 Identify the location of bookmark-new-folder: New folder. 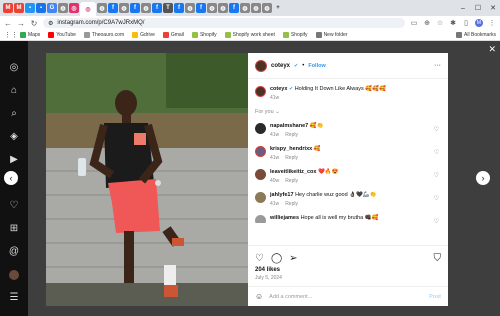
(331, 35).